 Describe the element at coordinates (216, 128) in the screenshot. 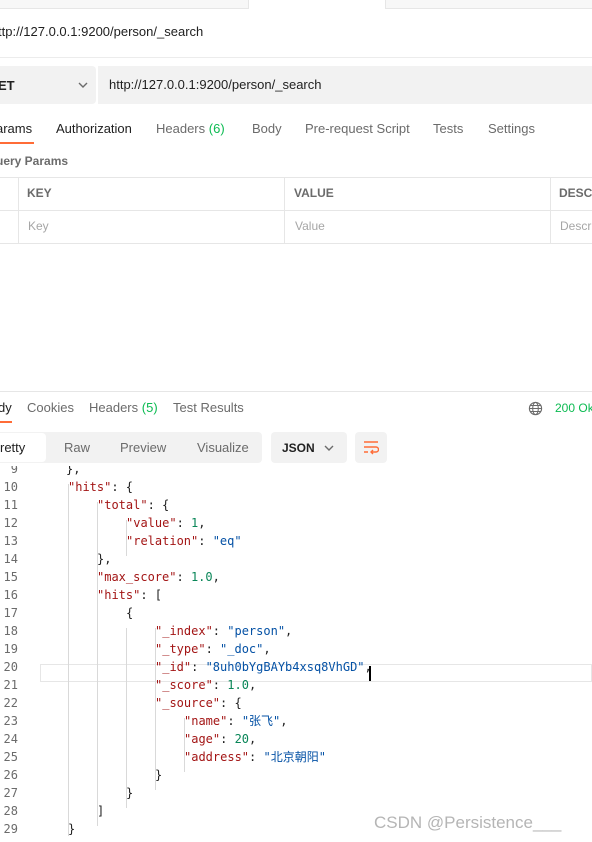

I see `tab-headers-count: (6)` at that location.